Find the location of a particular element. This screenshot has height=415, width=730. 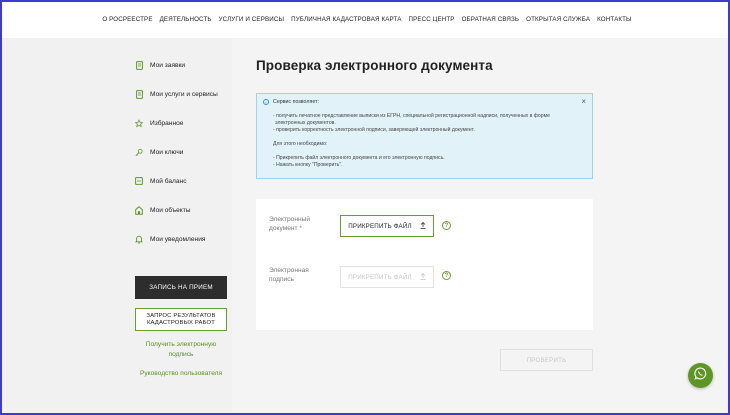

sidebar-item-favorites: Избранное is located at coordinates (159, 123).